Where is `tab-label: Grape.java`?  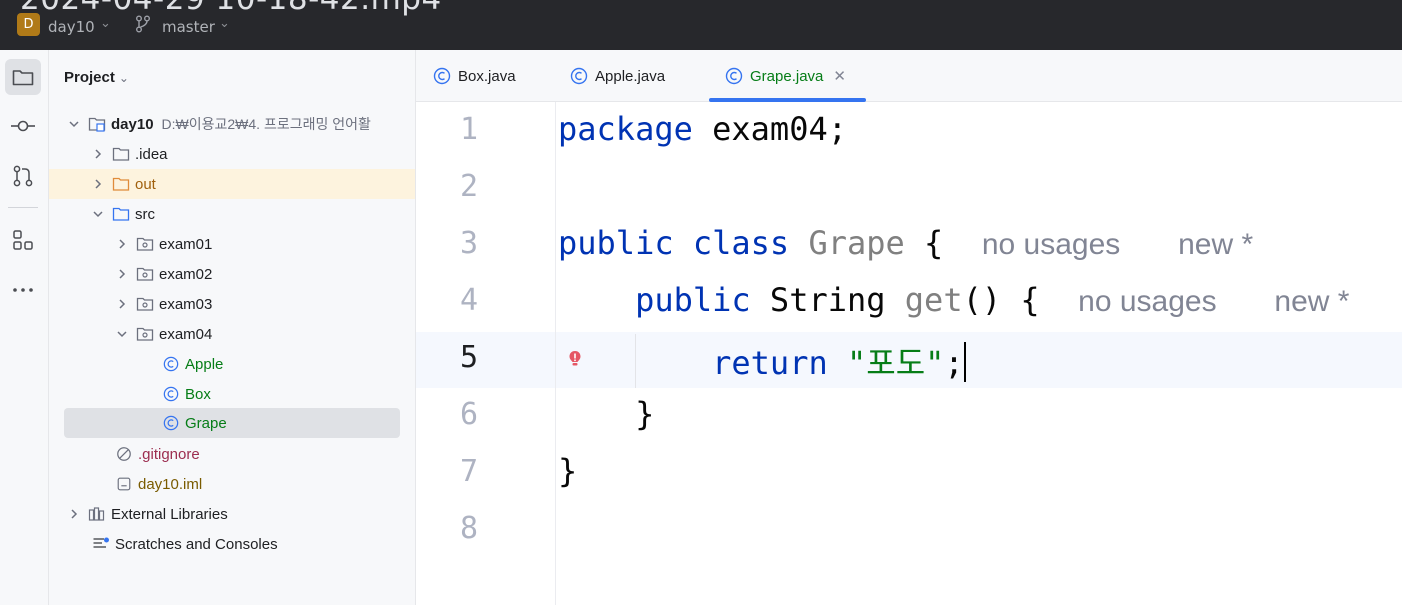 tab-label: Grape.java is located at coordinates (787, 76).